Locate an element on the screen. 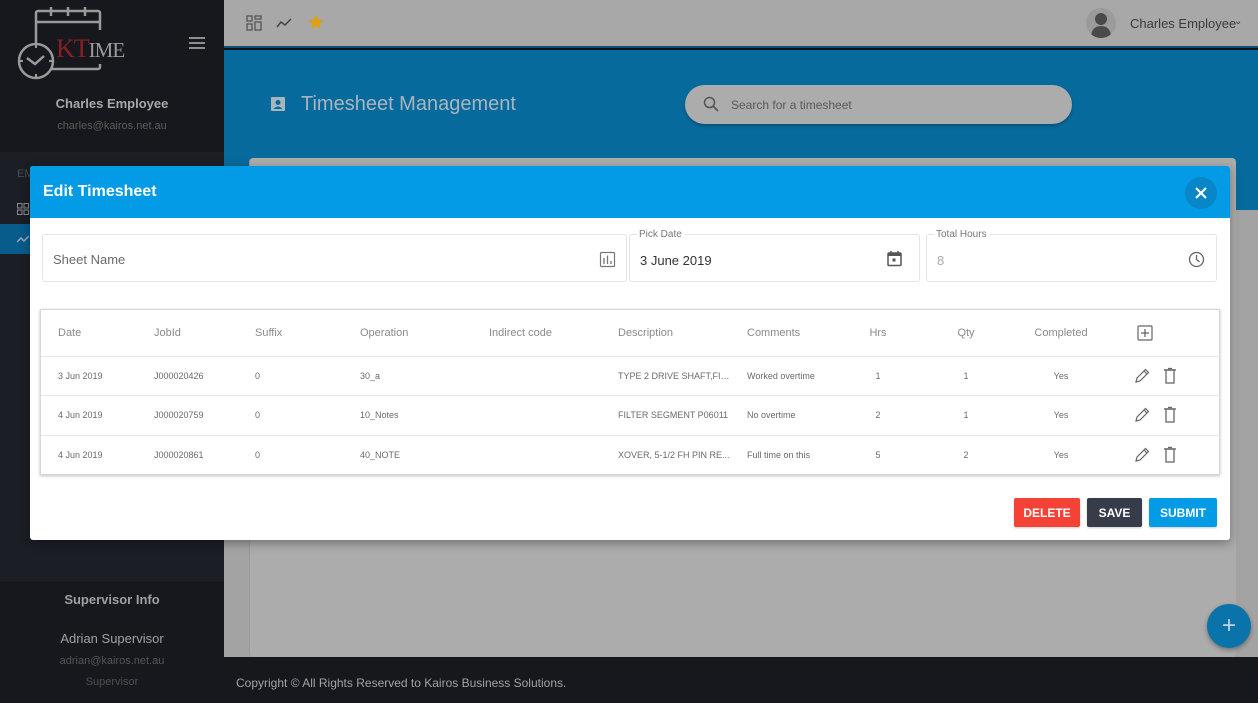 The height and width of the screenshot is (703, 1258). user-menu-name: Charles Employee is located at coordinates (1183, 23).